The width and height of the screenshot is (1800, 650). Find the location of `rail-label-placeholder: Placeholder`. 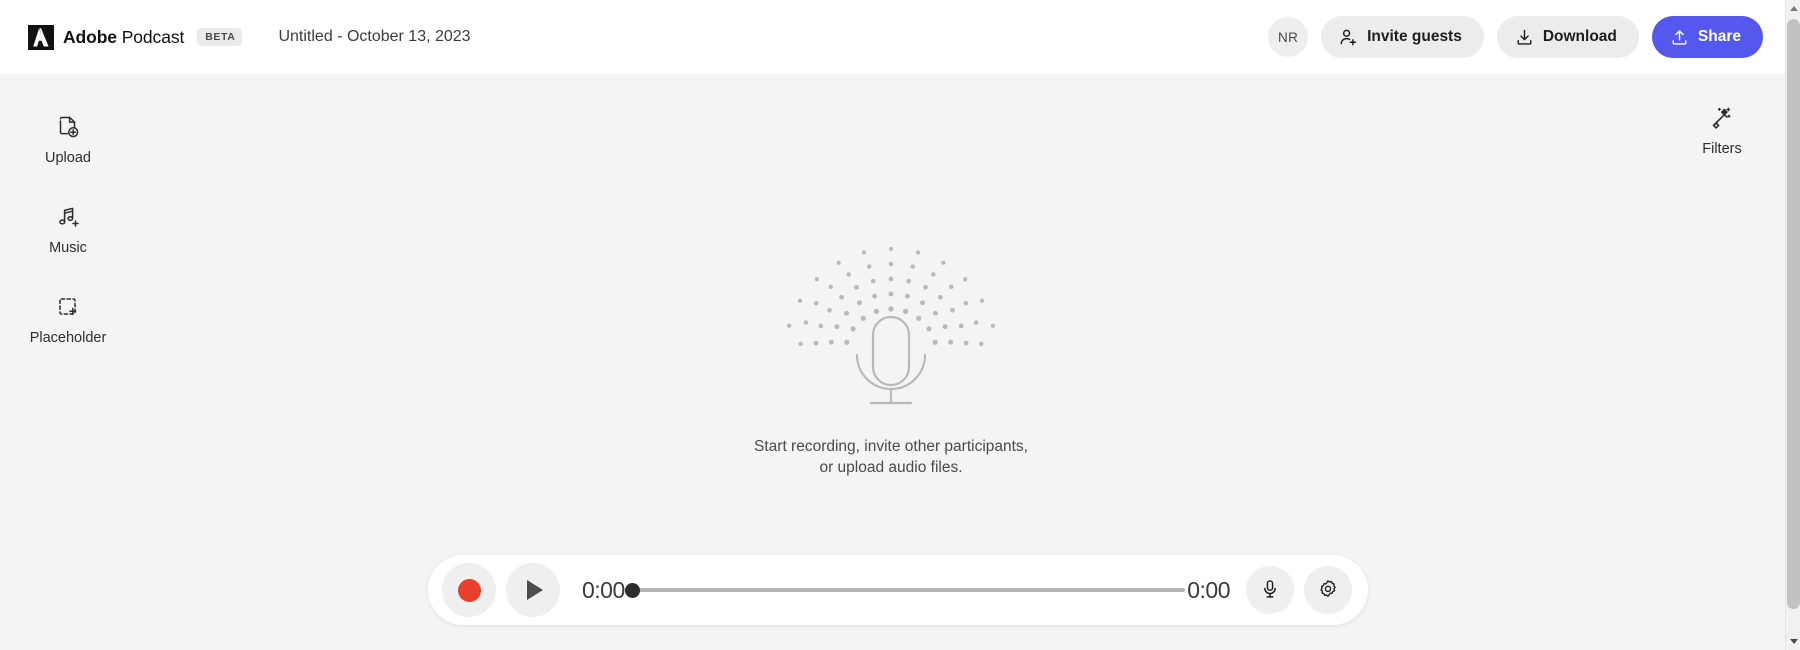

rail-label-placeholder: Placeholder is located at coordinates (68, 338).